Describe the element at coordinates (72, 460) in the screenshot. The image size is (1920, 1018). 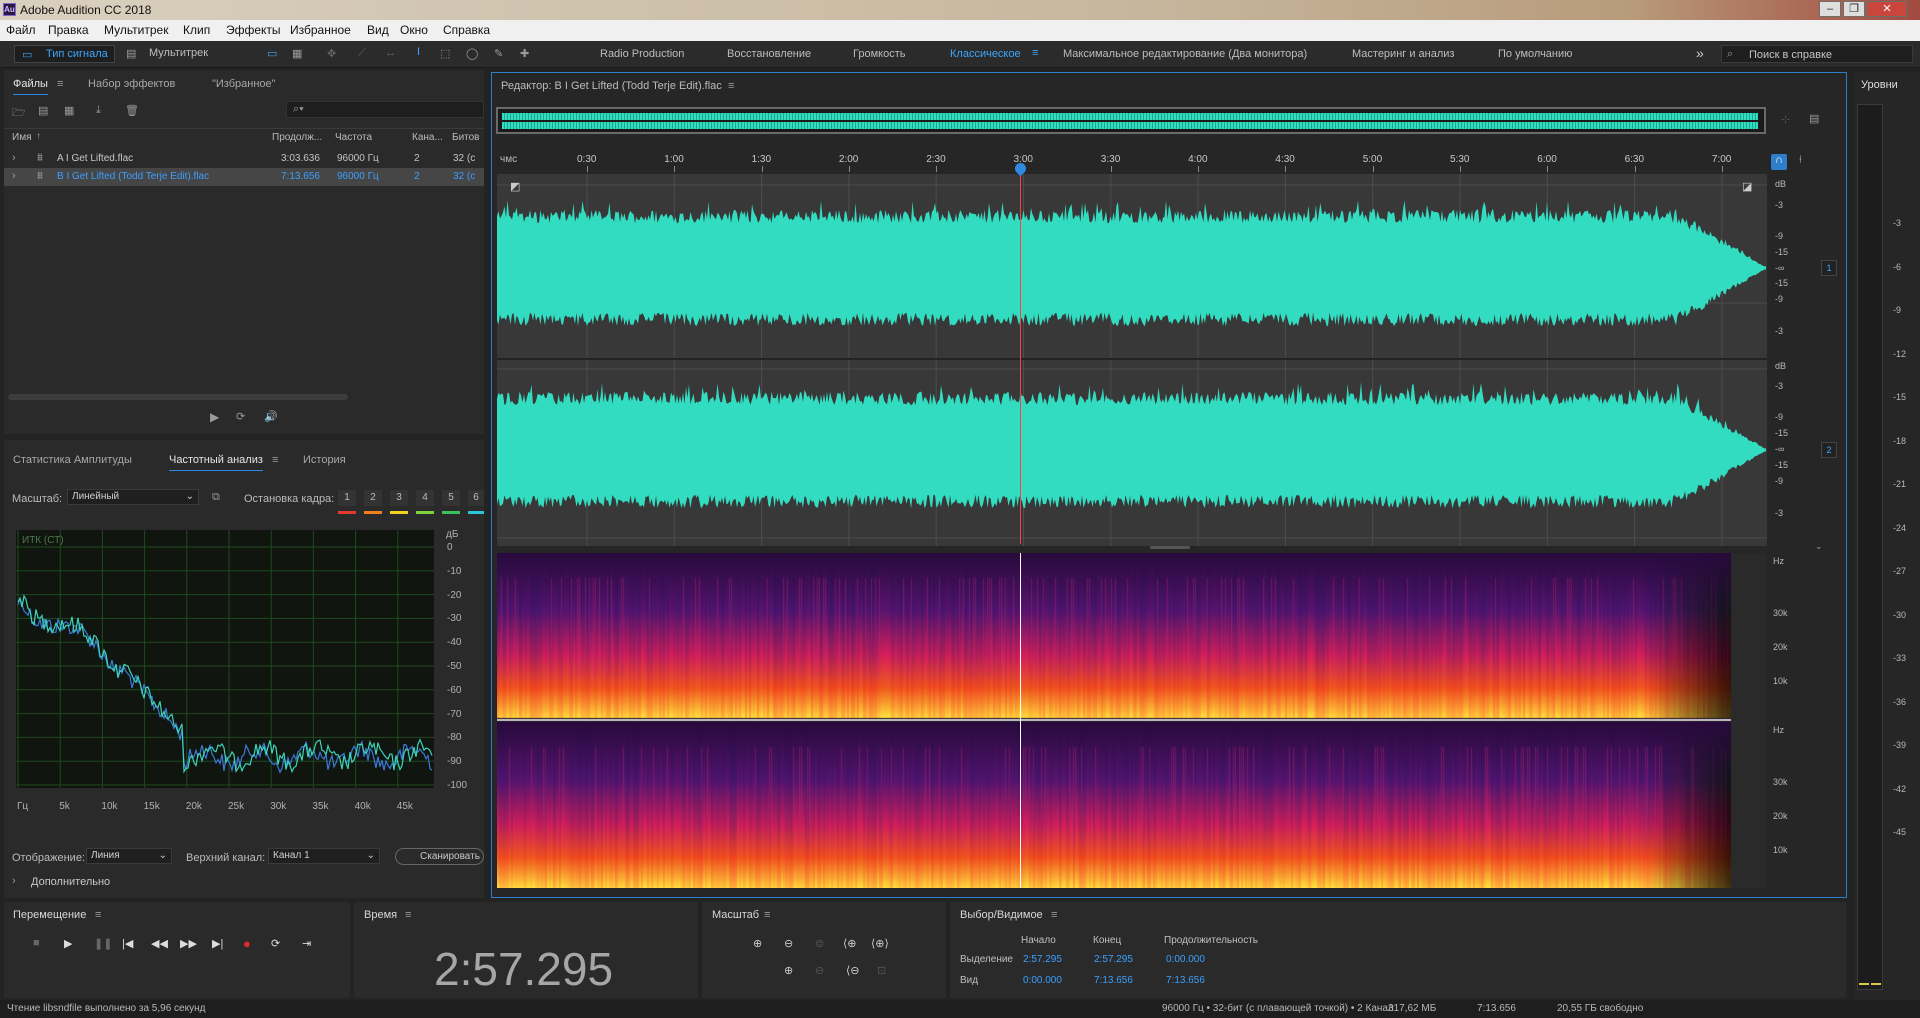
I see `tab-amplitude-stats: Статистика Амплитуды` at that location.